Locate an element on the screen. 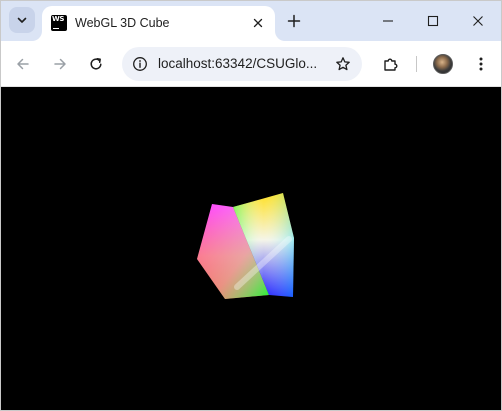  tab-title: WebGL 3D Cube is located at coordinates (122, 23).